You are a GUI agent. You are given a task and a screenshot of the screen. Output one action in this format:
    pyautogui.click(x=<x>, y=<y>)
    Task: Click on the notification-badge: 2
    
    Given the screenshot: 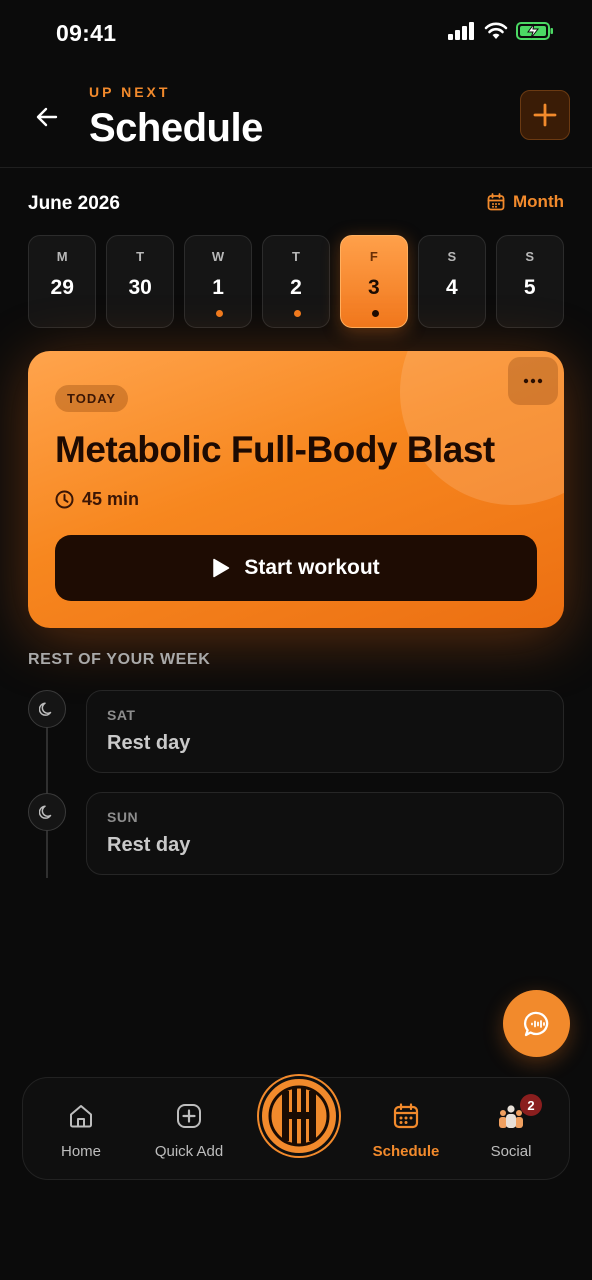 What is the action you would take?
    pyautogui.click(x=531, y=1105)
    